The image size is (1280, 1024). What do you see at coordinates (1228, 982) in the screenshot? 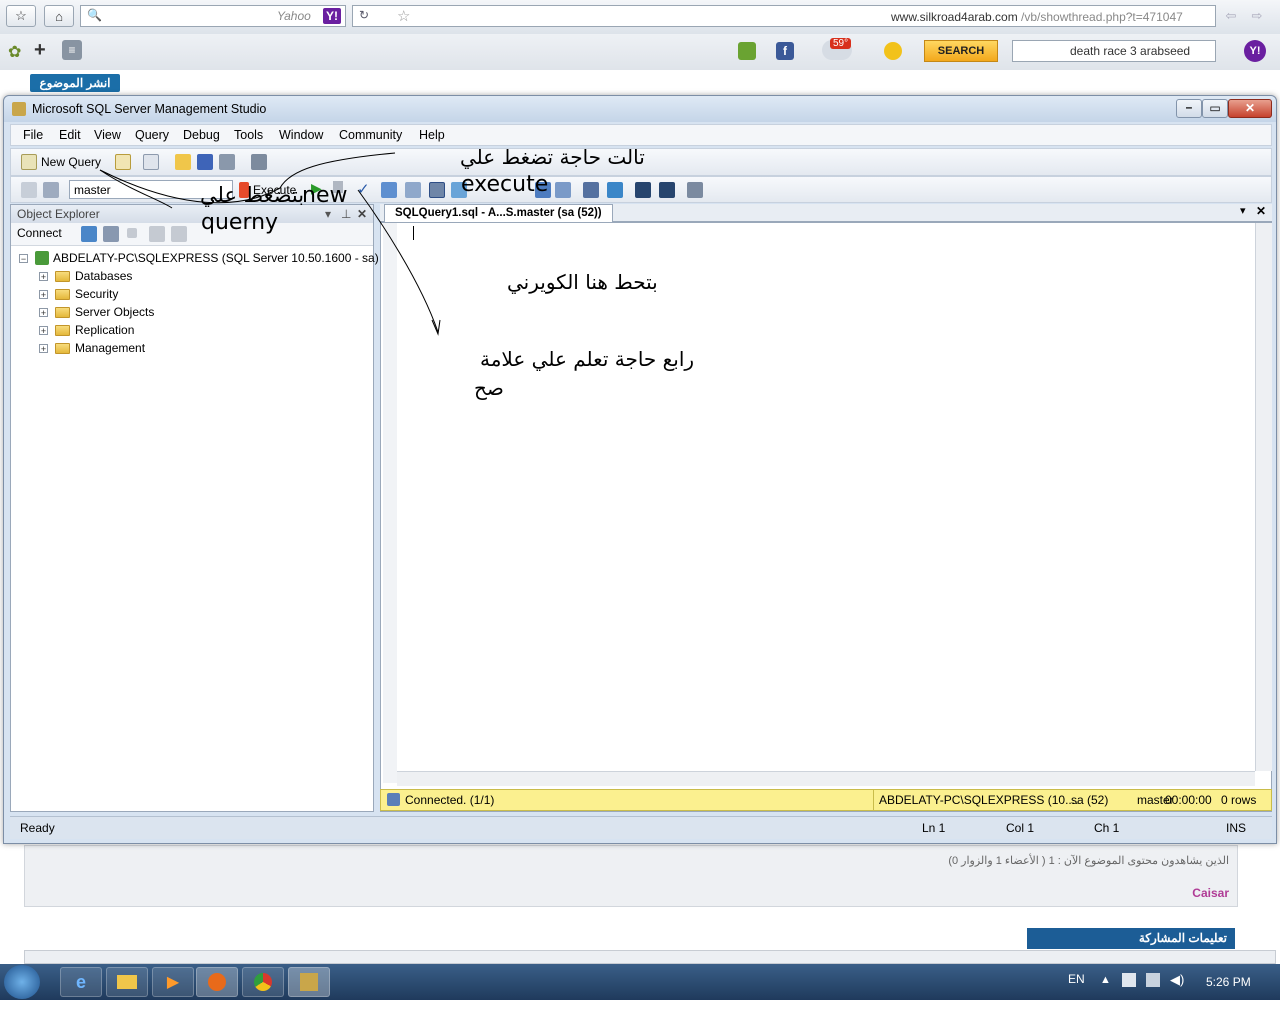
I see `clock: 5:26 PM` at bounding box center [1228, 982].